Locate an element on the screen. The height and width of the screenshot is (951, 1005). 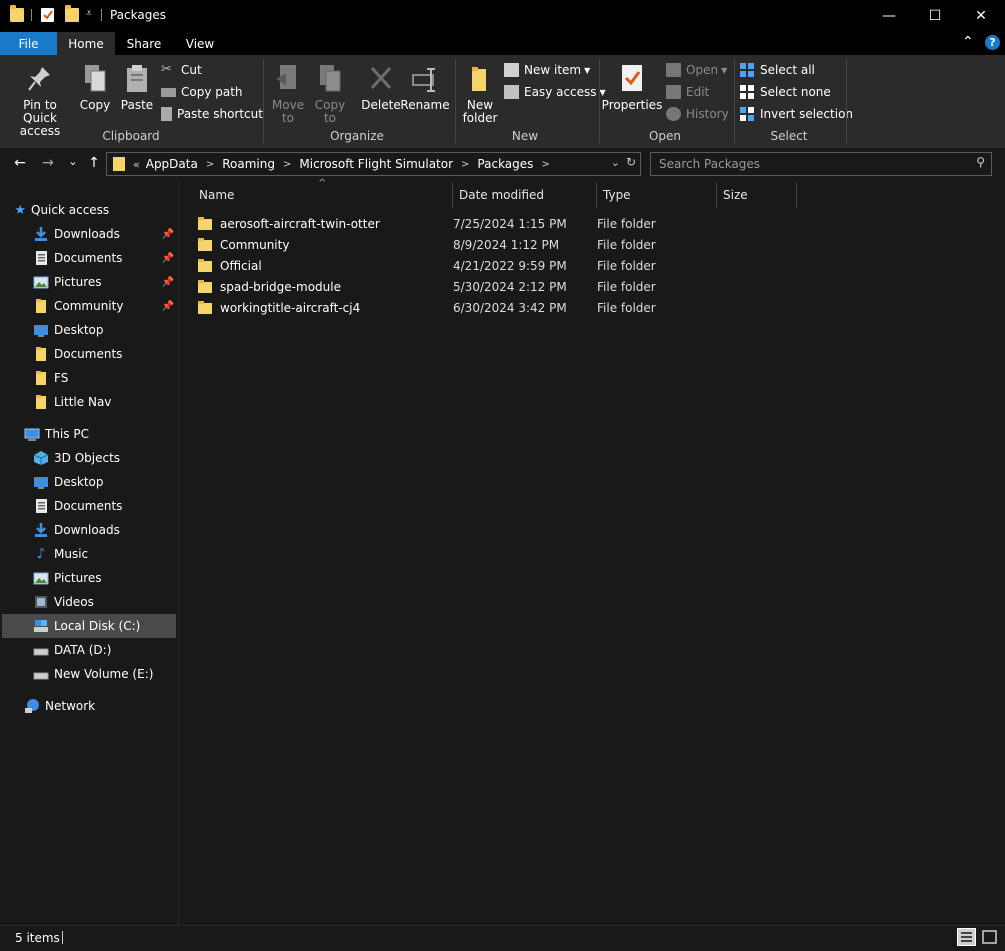
paste-shortcut-button: Paste shortcut is located at coordinates (212, 114).